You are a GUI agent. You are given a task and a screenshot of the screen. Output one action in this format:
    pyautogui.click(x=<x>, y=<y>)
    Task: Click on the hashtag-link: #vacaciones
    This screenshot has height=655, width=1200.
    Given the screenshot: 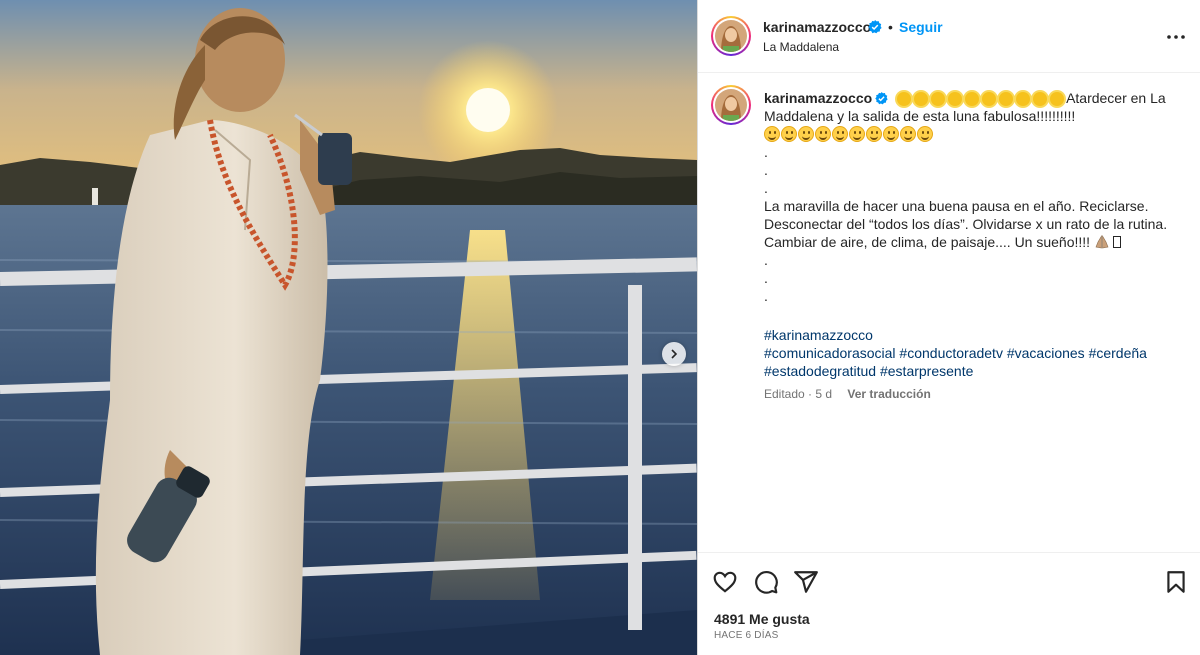 What is the action you would take?
    pyautogui.click(x=1046, y=353)
    